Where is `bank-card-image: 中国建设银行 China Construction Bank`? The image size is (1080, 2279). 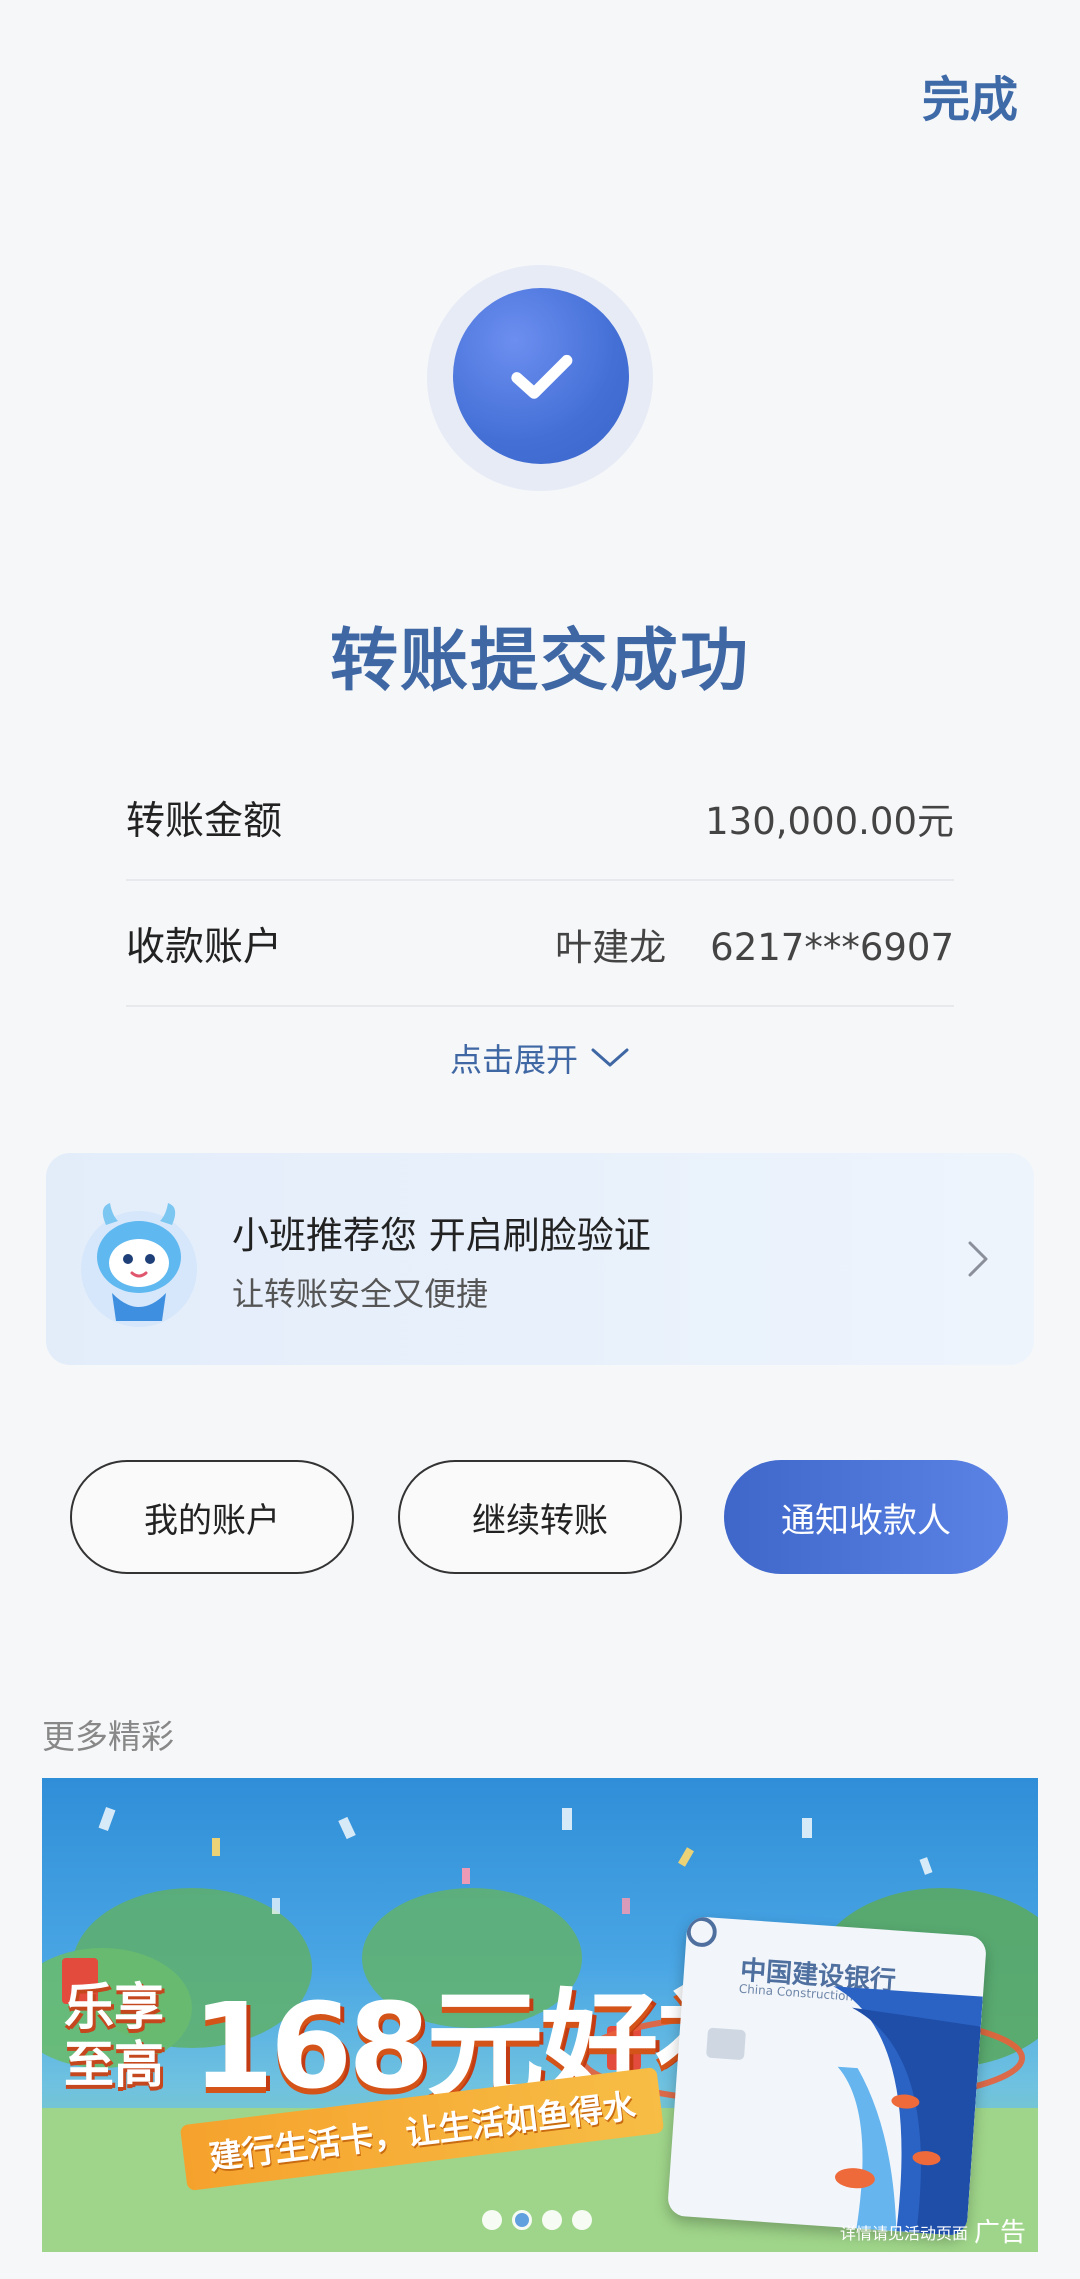
bank-card-image: 中国建设银行 China Construction Bank is located at coordinates (827, 2076).